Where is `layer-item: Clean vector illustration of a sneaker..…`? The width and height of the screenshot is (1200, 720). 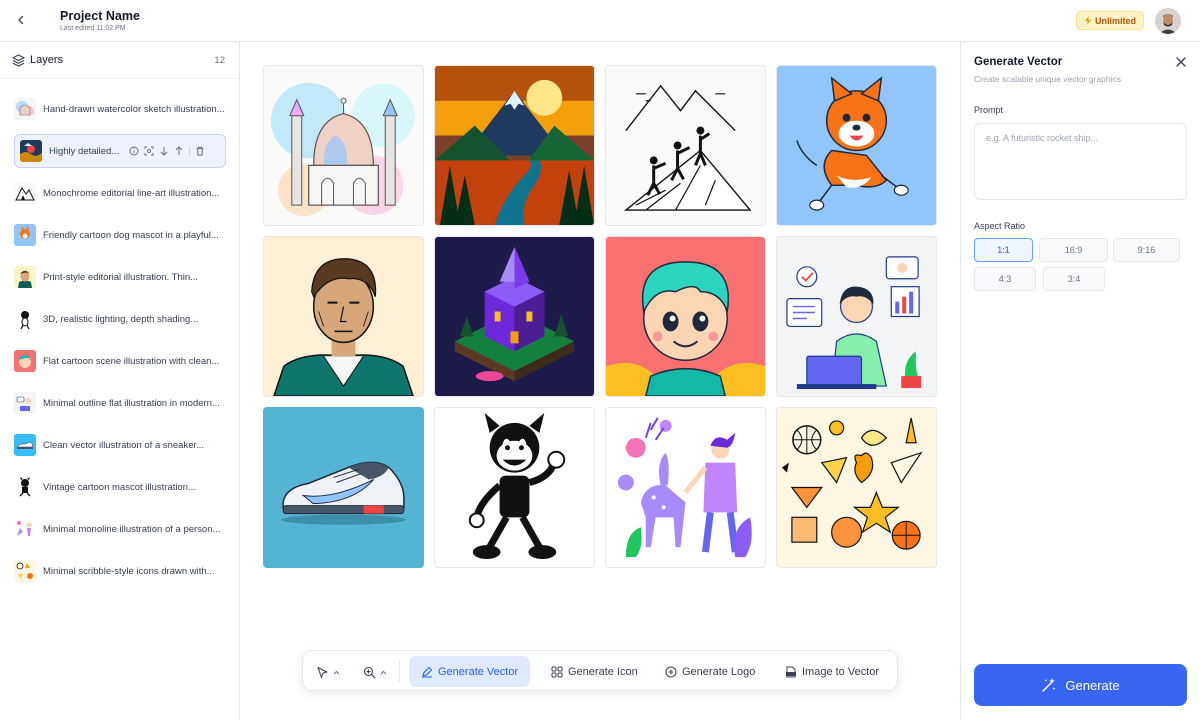 layer-item: Clean vector illustration of a sneaker..… is located at coordinates (123, 445).